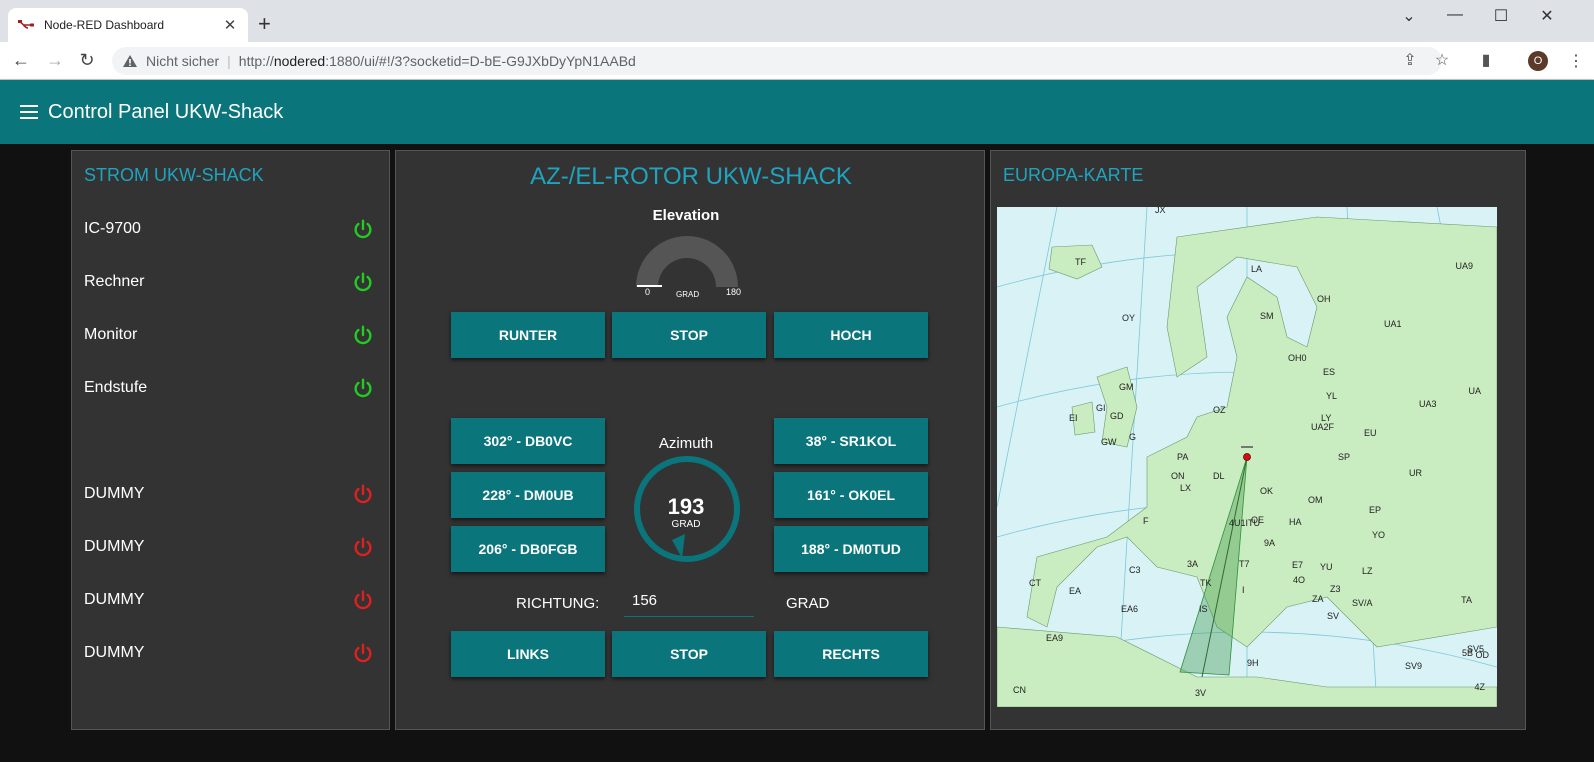  What do you see at coordinates (166, 112) in the screenshot?
I see `page-title: Control Panel UKW-Shack` at bounding box center [166, 112].